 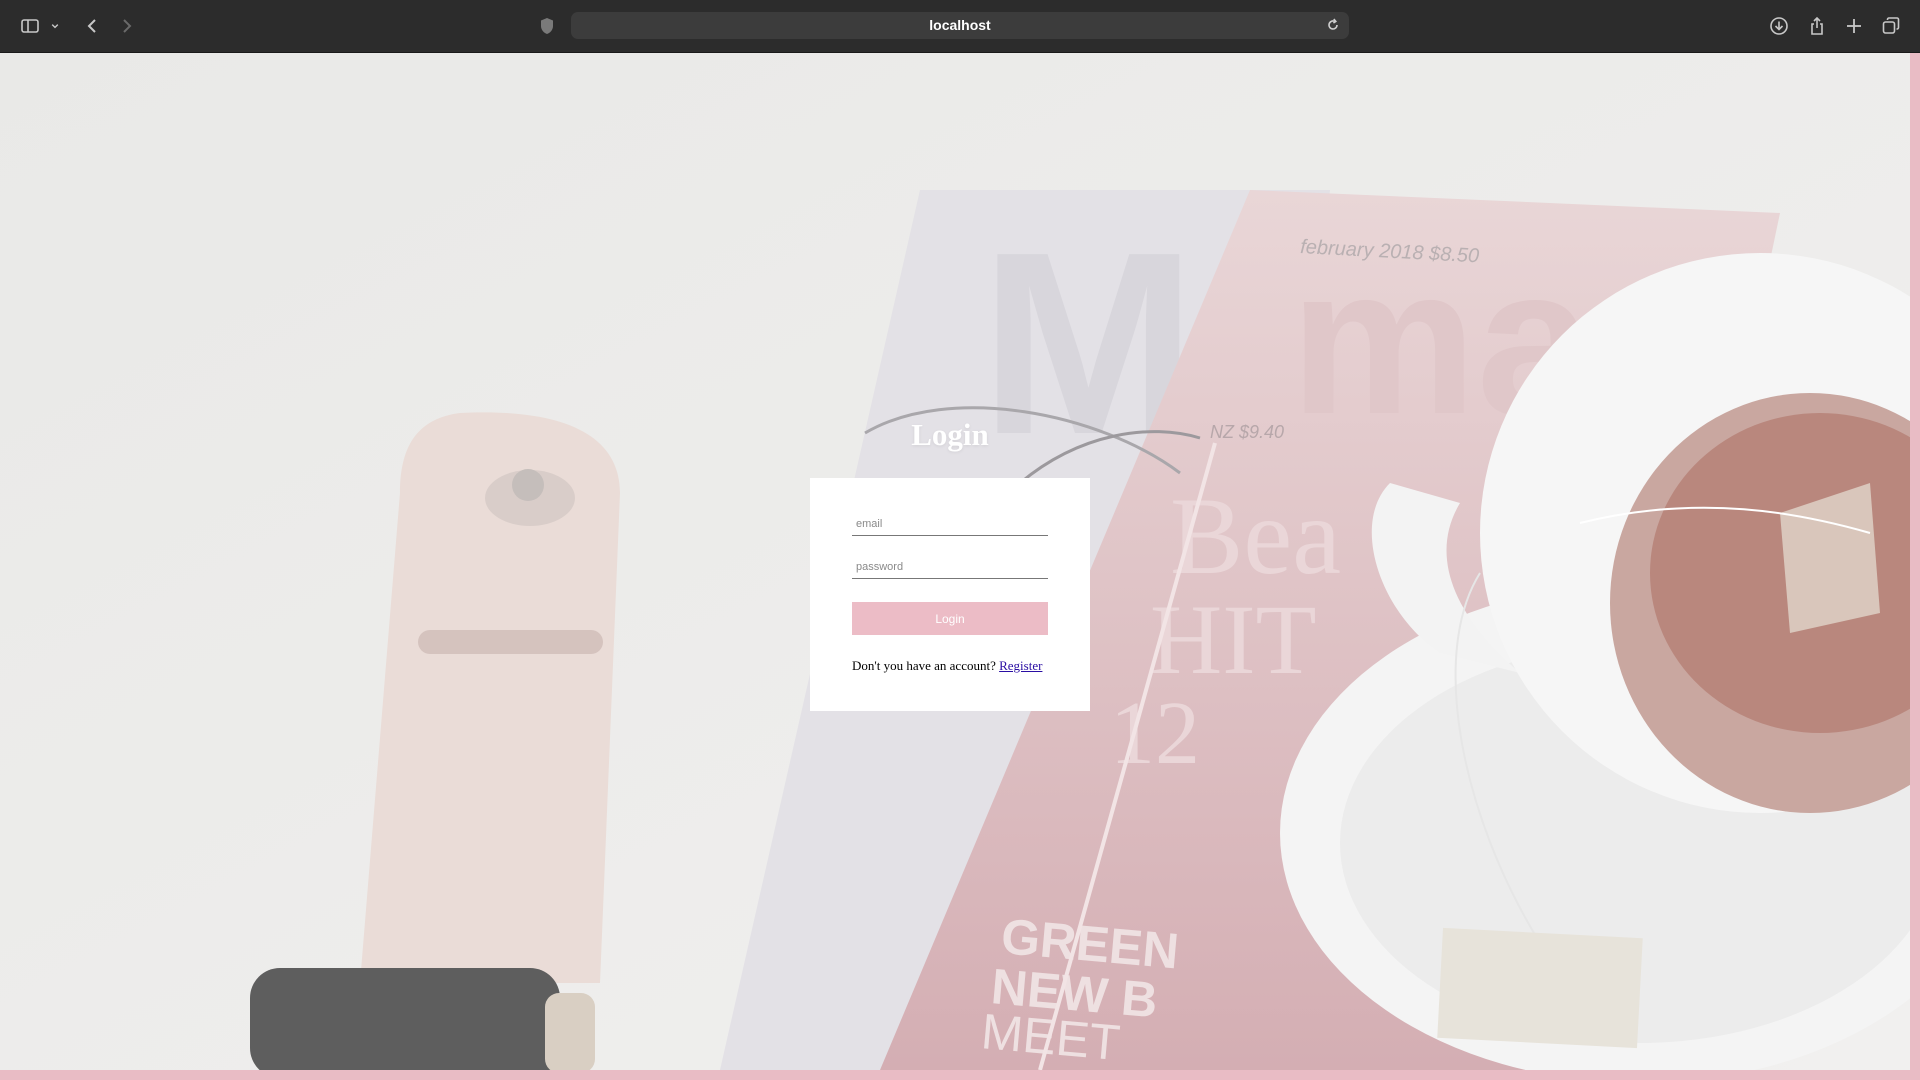 What do you see at coordinates (924, 665) in the screenshot?
I see `register-prompt: Don't you have an account?` at bounding box center [924, 665].